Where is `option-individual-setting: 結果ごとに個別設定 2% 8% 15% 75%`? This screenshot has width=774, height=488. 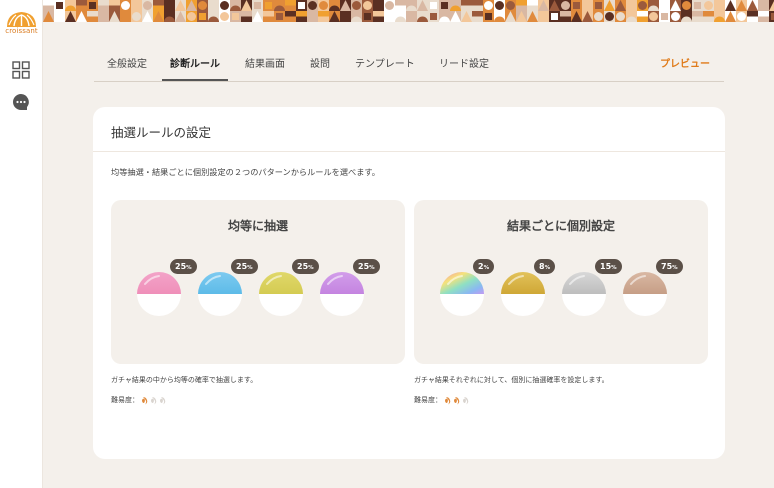 option-individual-setting: 結果ごとに個別設定 2% 8% 15% 75% is located at coordinates (561, 282).